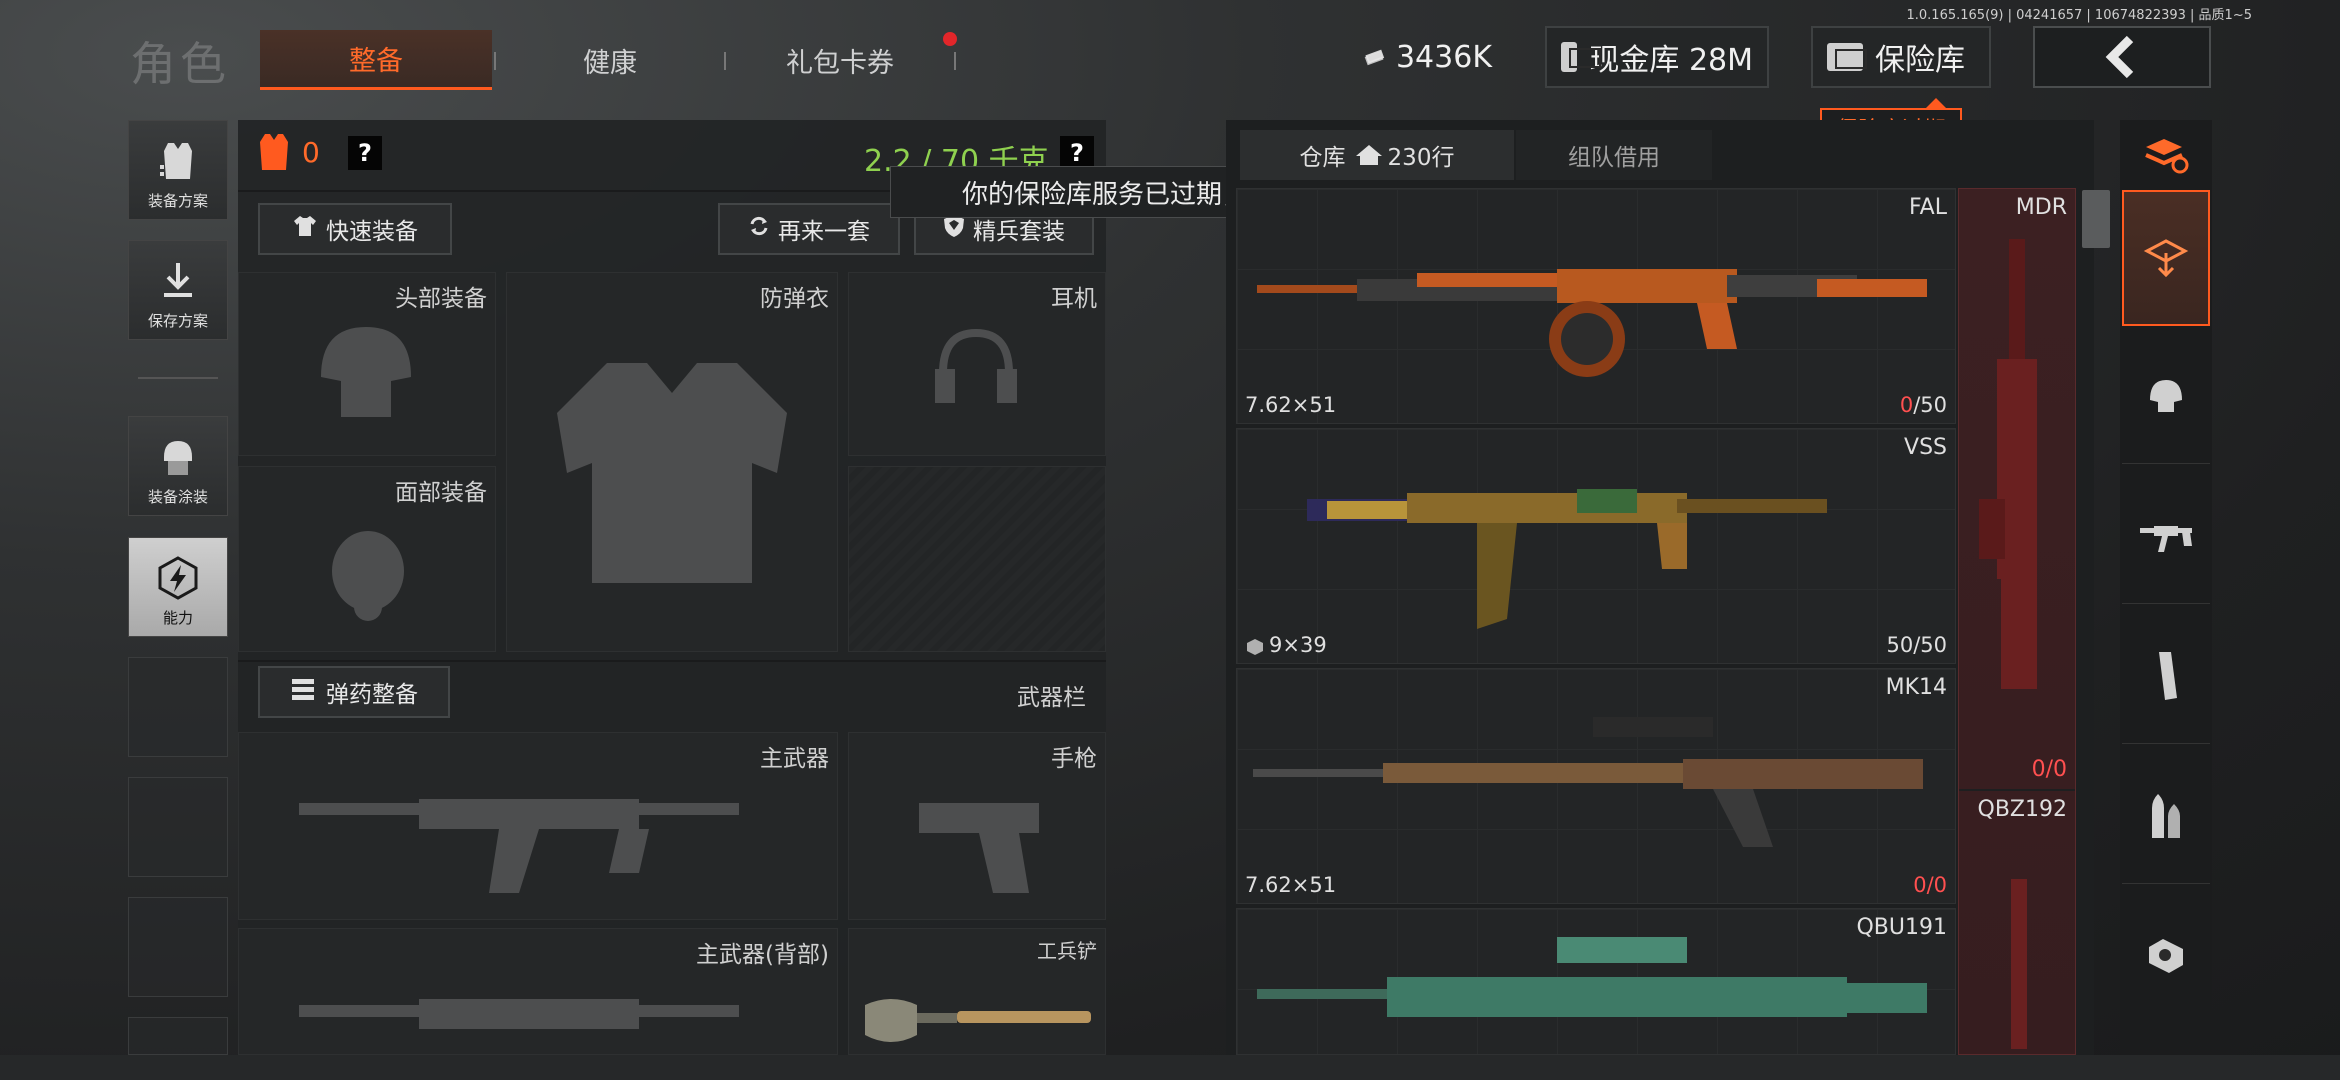 The height and width of the screenshot is (1080, 2340). I want to click on mk14-rifle-icon, so click(1588, 782).